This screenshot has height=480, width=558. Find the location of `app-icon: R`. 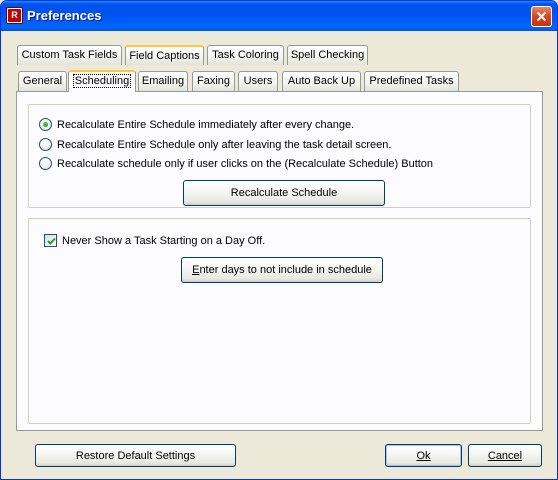

app-icon: R is located at coordinates (14, 15).